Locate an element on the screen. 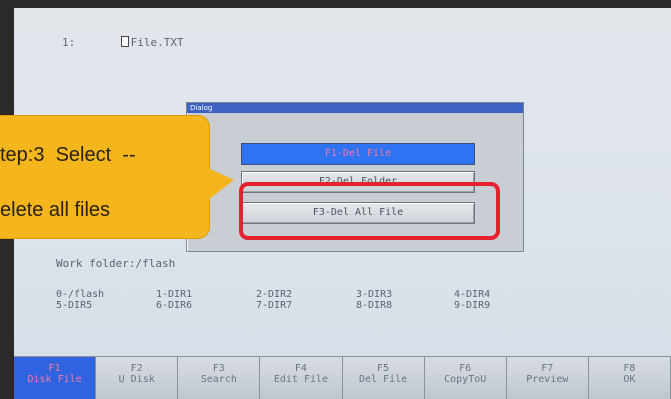  fkey-code: F8 is located at coordinates (629, 368).